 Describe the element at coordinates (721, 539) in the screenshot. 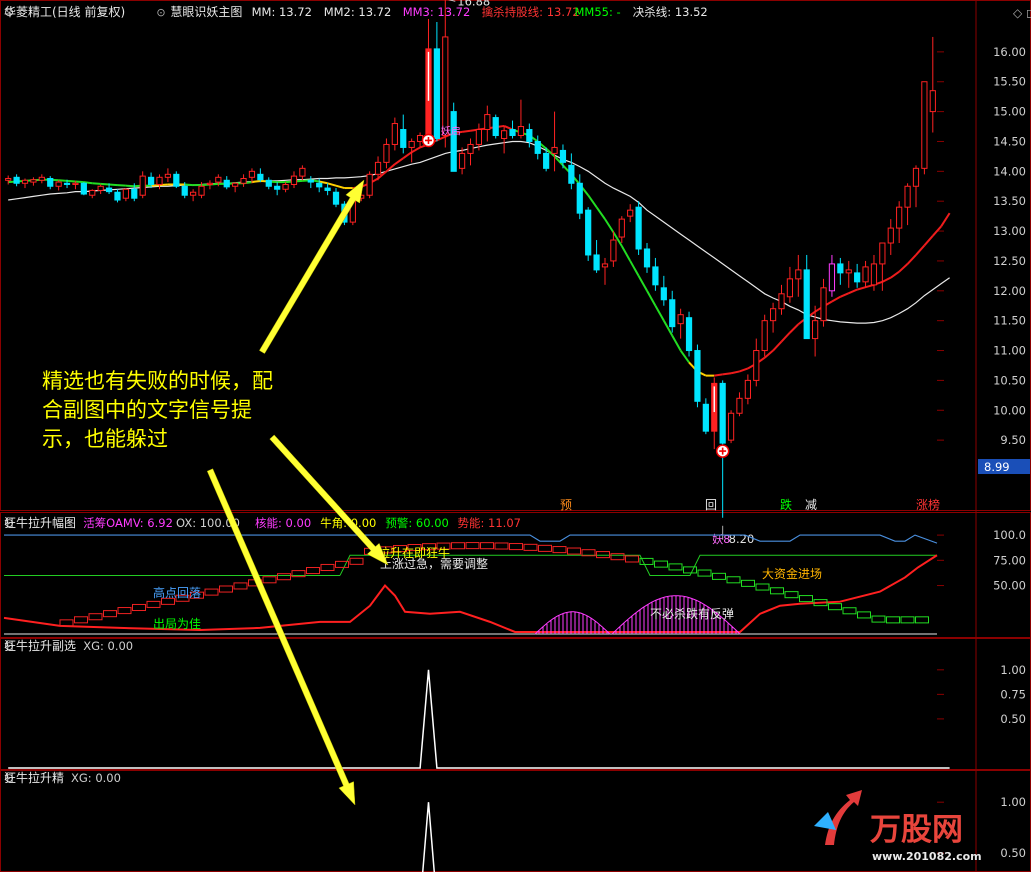

I see `small-label-bottom: 妖8` at that location.